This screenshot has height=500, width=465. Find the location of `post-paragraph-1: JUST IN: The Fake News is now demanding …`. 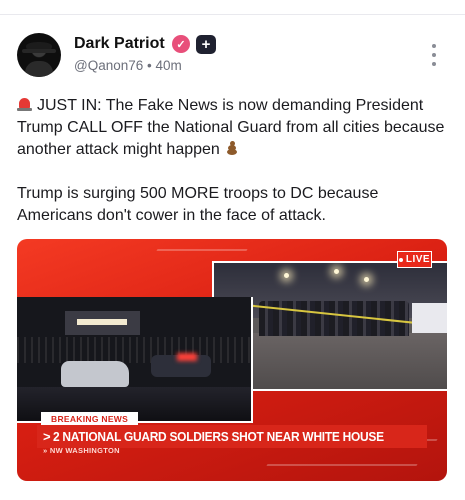

post-paragraph-1: JUST IN: The Fake News is now demanding … is located at coordinates (231, 127).